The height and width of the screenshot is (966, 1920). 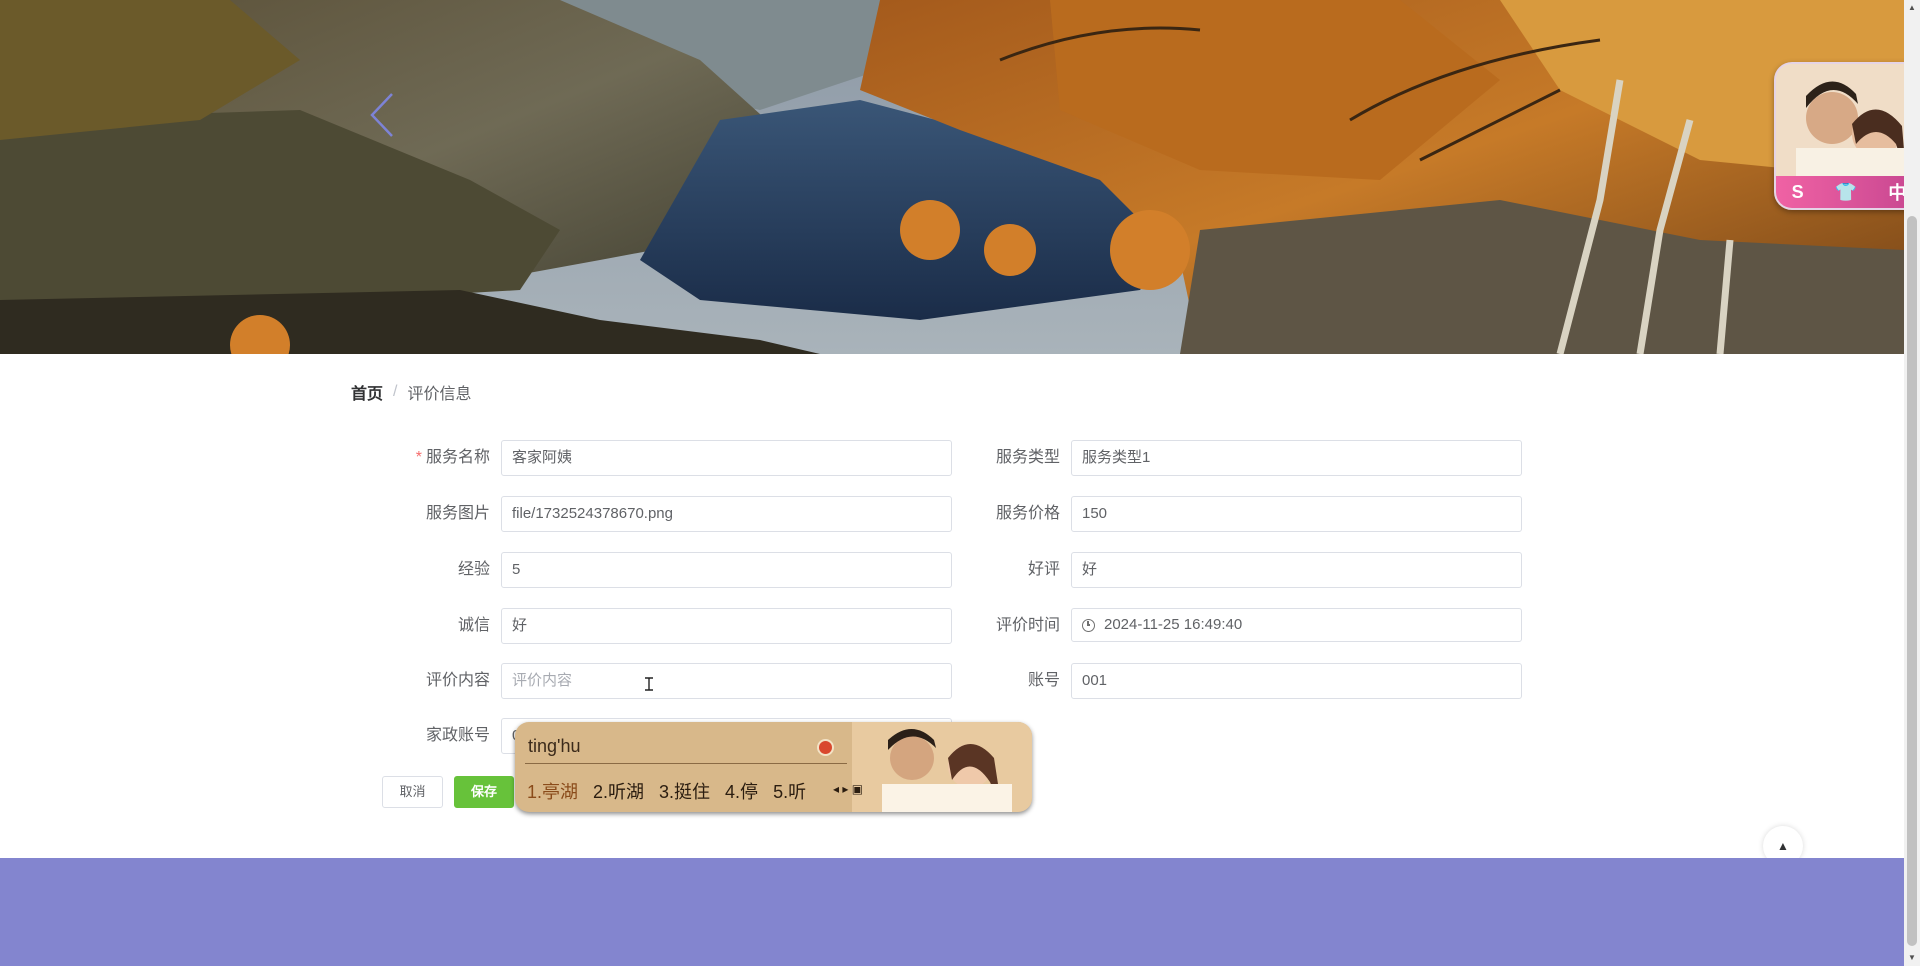 I want to click on ime-candidate: 3.挺住, so click(x=684, y=791).